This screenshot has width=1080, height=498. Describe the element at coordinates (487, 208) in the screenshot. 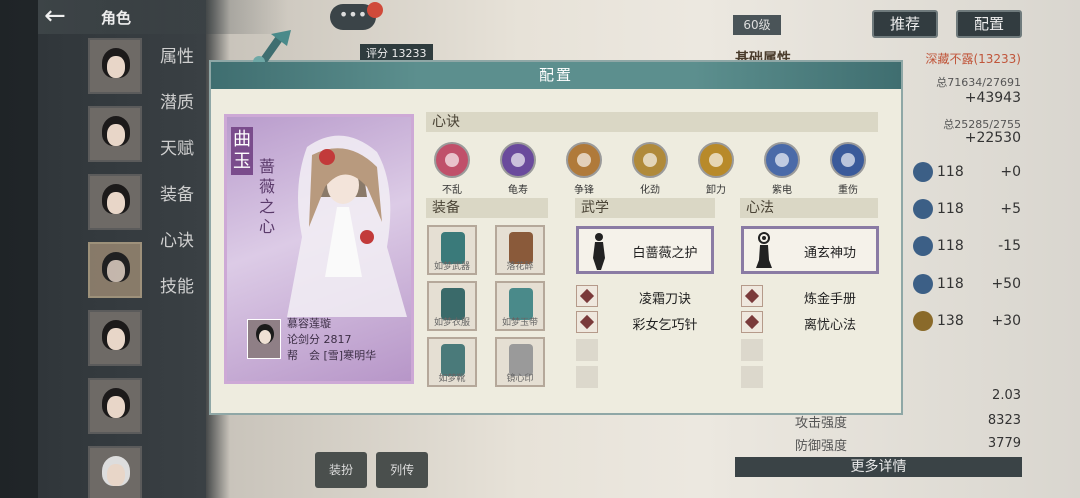

I see `section-equipment: 装备` at that location.